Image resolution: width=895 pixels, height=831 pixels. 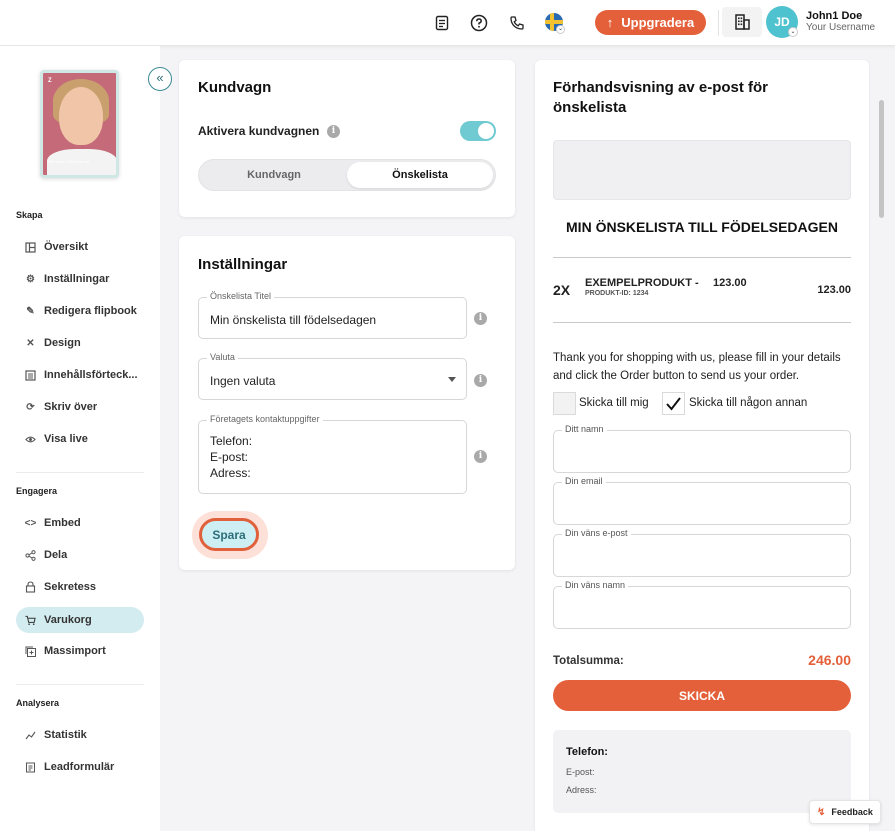 I want to click on scrollbar, so click(x=881, y=159).